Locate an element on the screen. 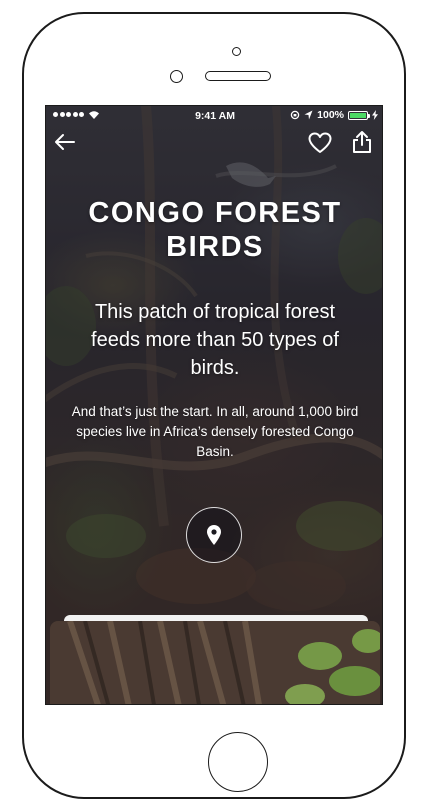  map-pin-icon is located at coordinates (214, 535).